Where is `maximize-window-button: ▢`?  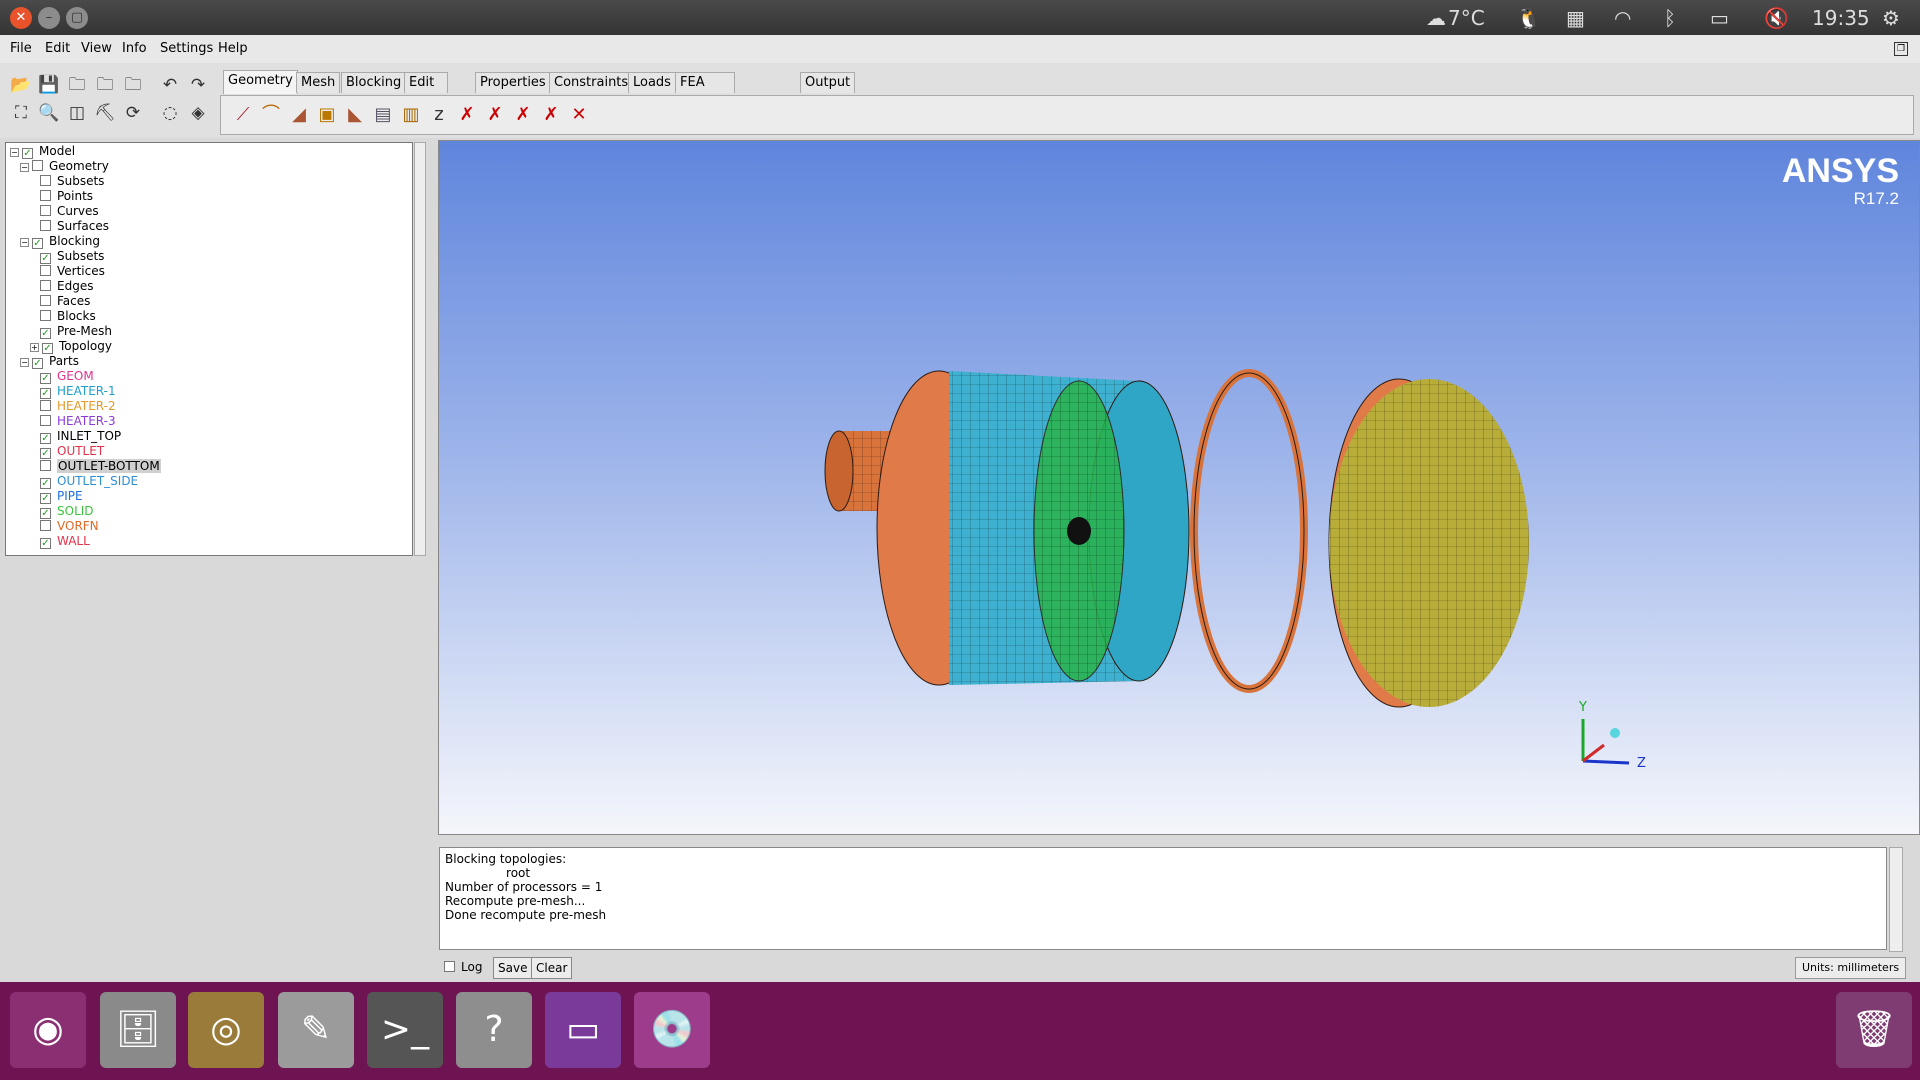 maximize-window-button: ▢ is located at coordinates (77, 18).